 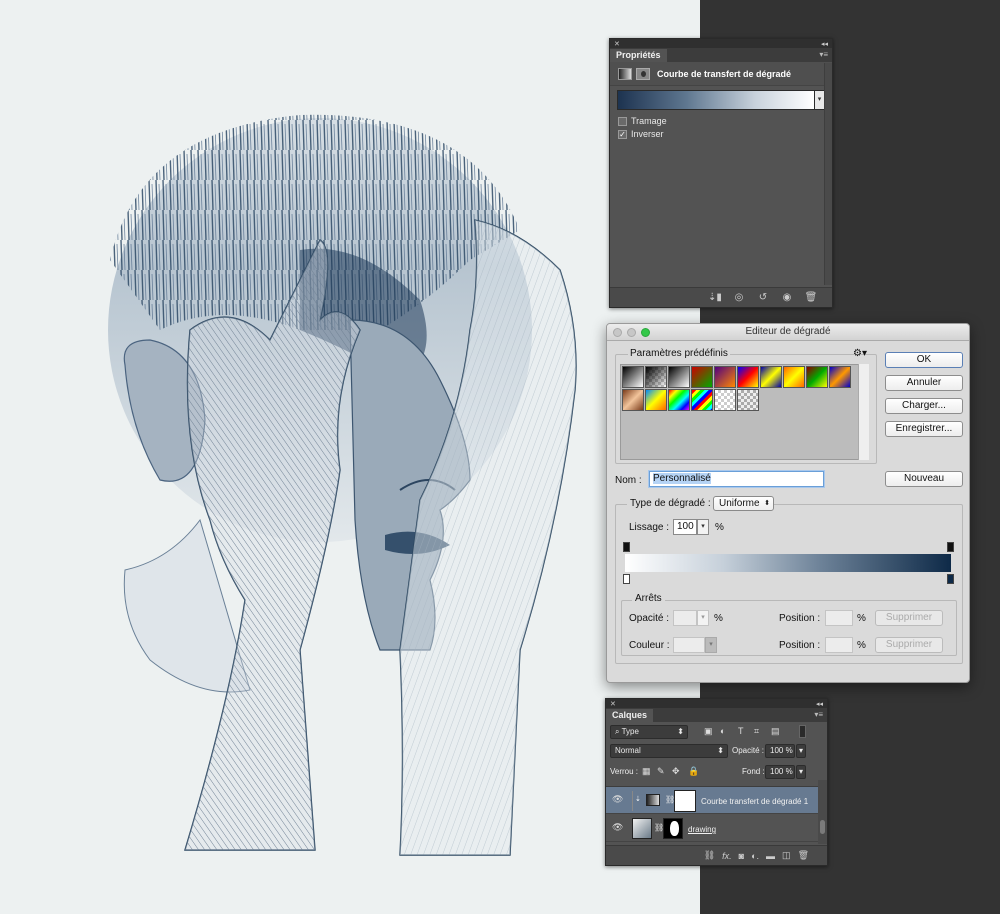 What do you see at coordinates (950, 547) in the screenshot?
I see `opacity-stop-right` at bounding box center [950, 547].